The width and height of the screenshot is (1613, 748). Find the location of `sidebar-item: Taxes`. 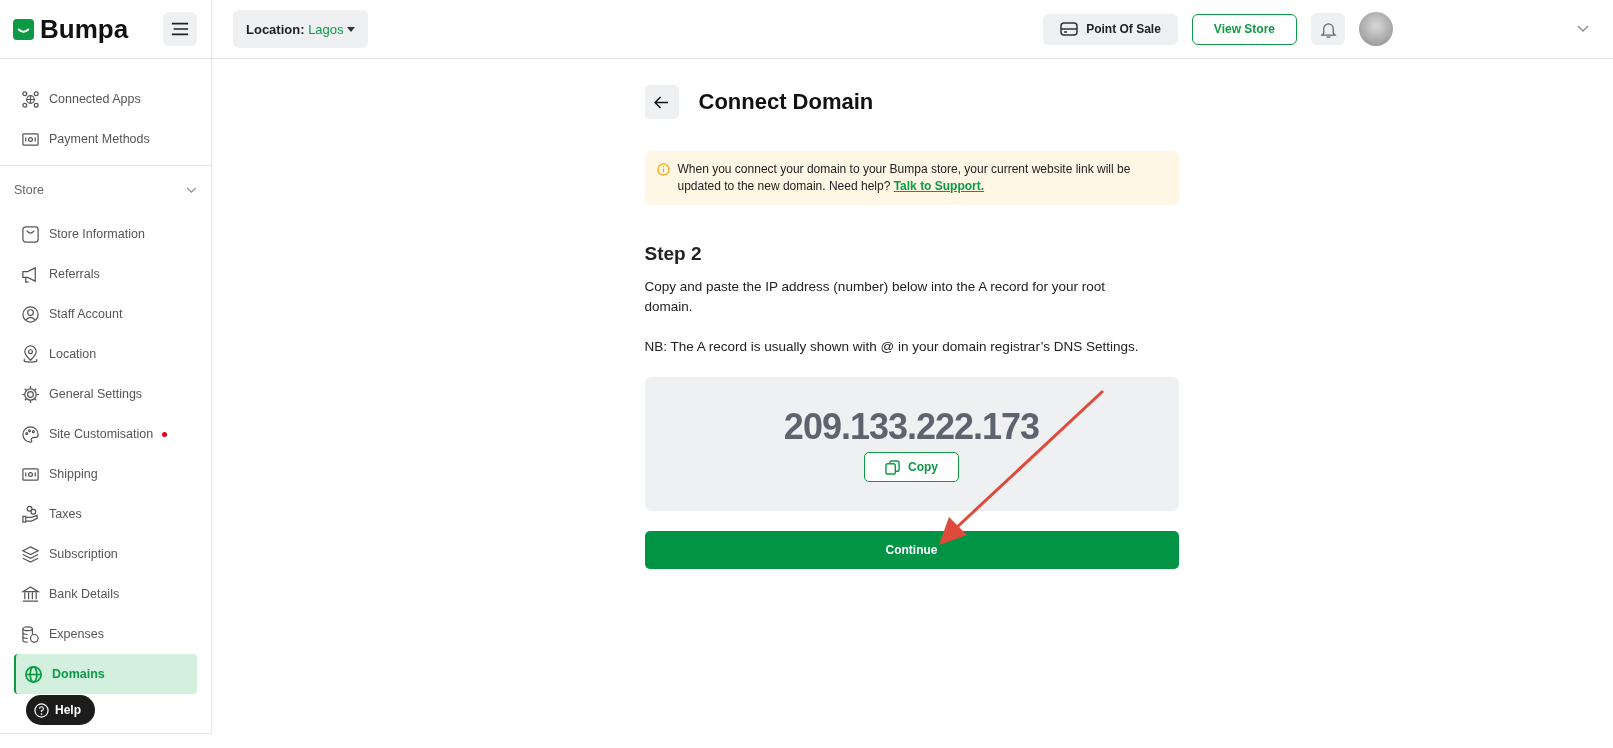

sidebar-item: Taxes is located at coordinates (105, 514).